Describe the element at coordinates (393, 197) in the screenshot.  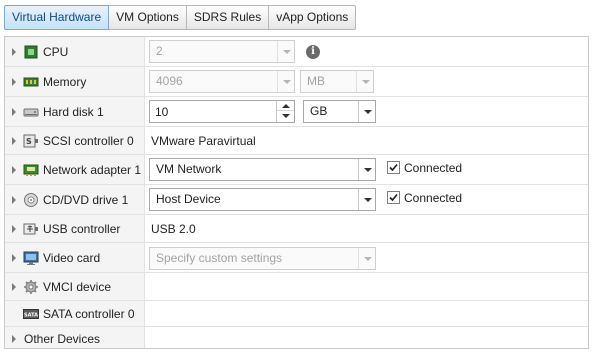
I see `cd-dvd-connected-checkbox` at that location.